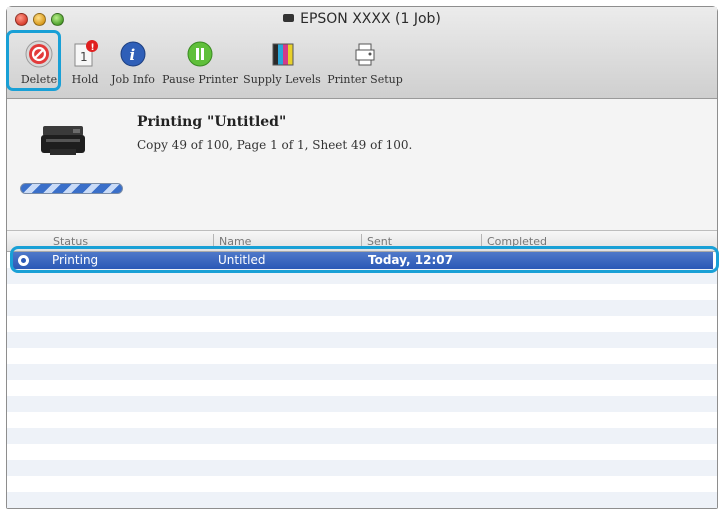  What do you see at coordinates (84, 57) in the screenshot?
I see `svg-text: 1` at bounding box center [84, 57].